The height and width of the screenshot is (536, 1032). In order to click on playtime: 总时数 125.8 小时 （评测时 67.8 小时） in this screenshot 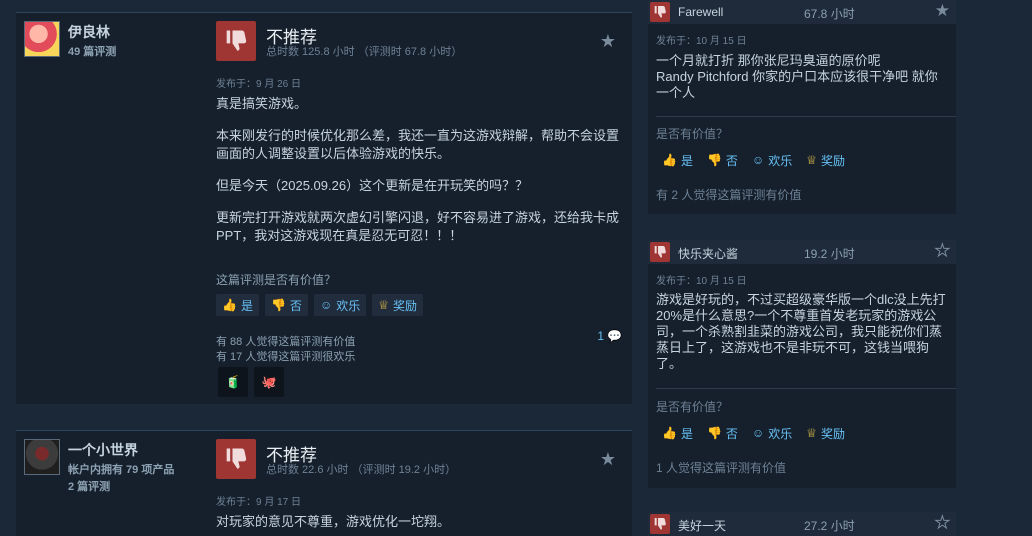, I will do `click(364, 52)`.